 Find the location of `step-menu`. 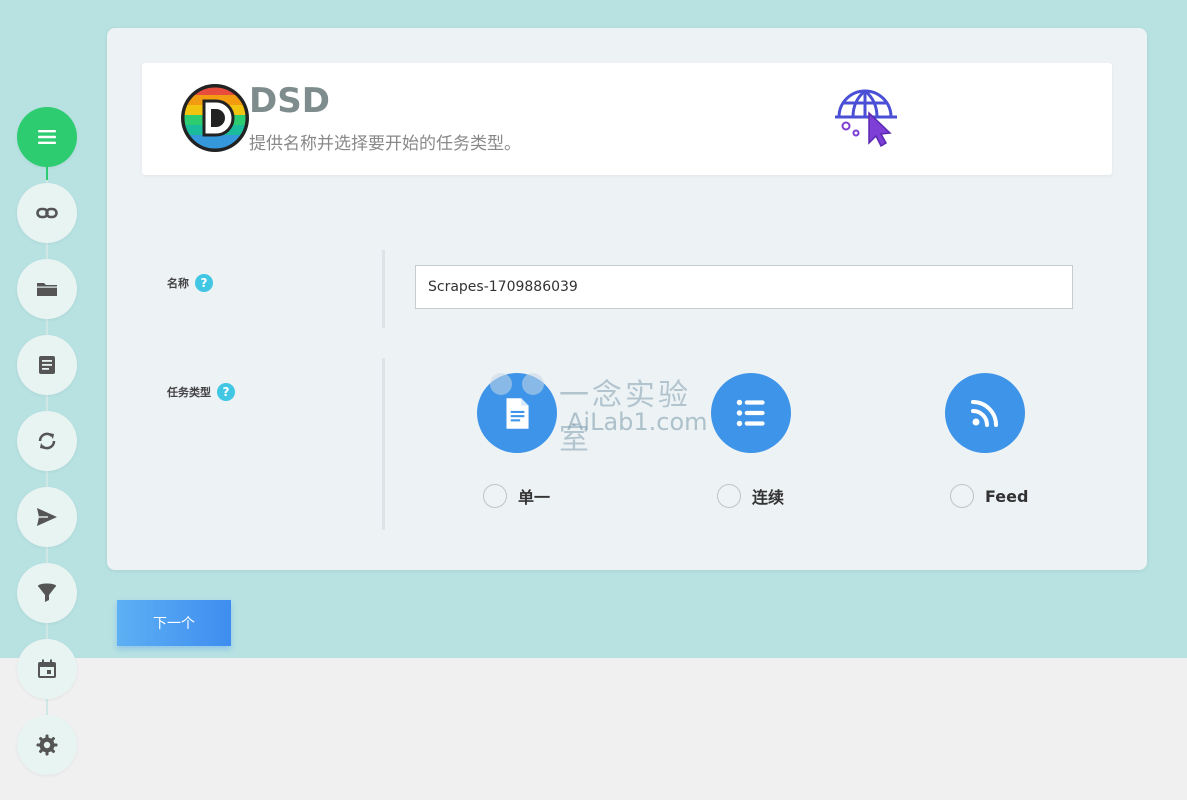

step-menu is located at coordinates (47, 137).